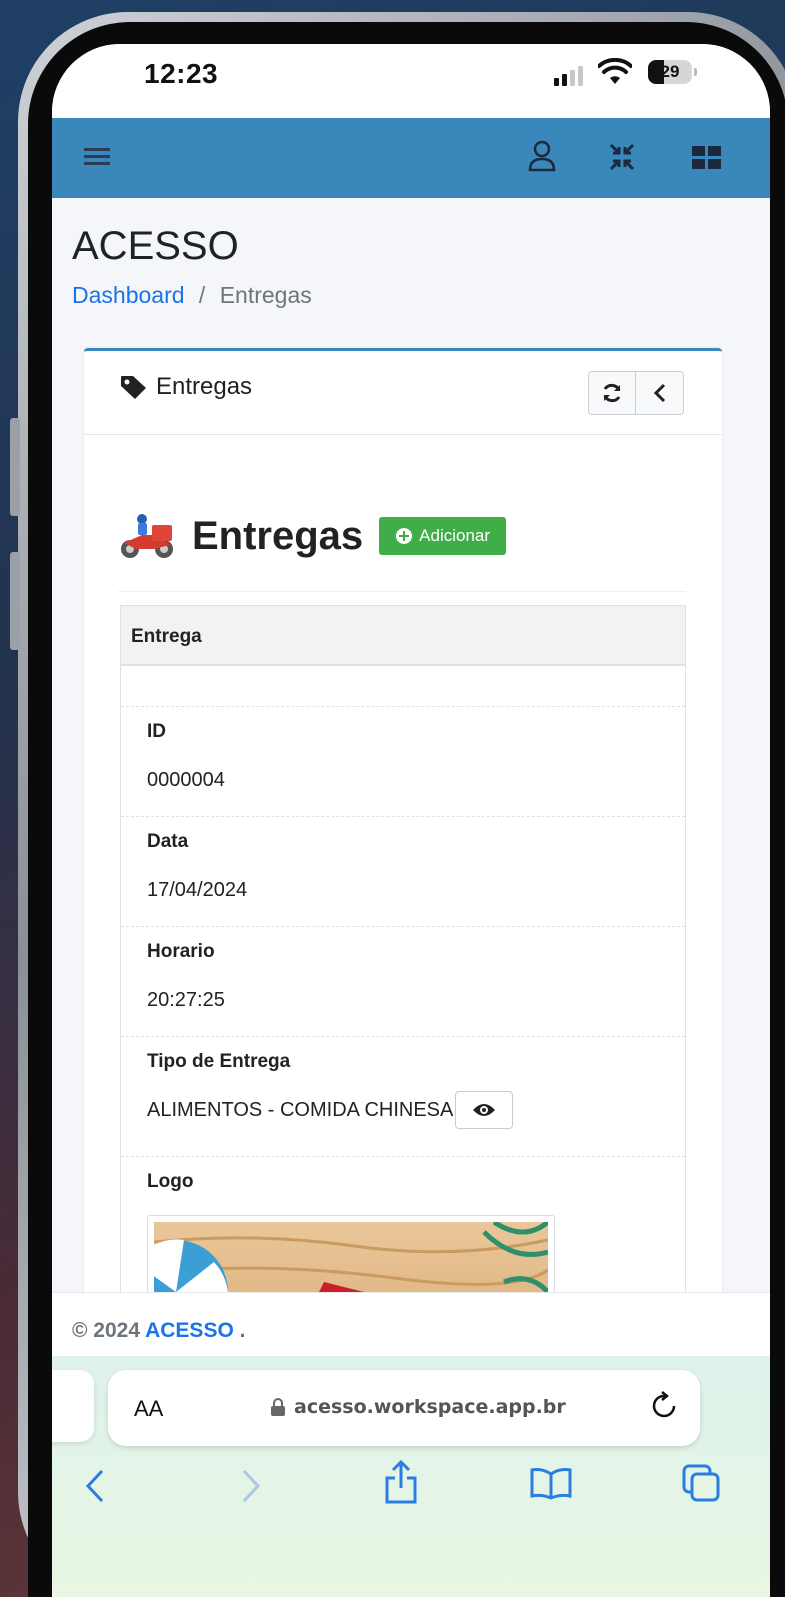  I want to click on menu-icon, so click(98, 157).